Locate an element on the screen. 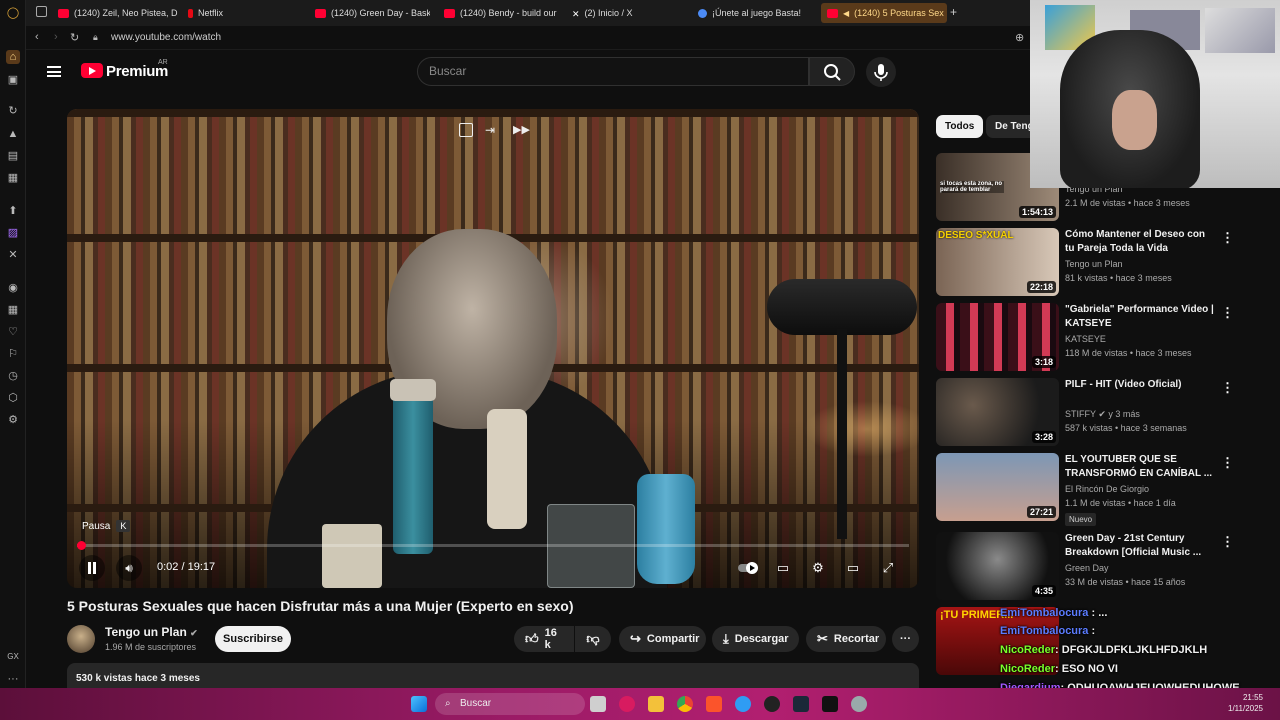 This screenshot has height=720, width=1280. miniplayer-icon is located at coordinates (466, 130).